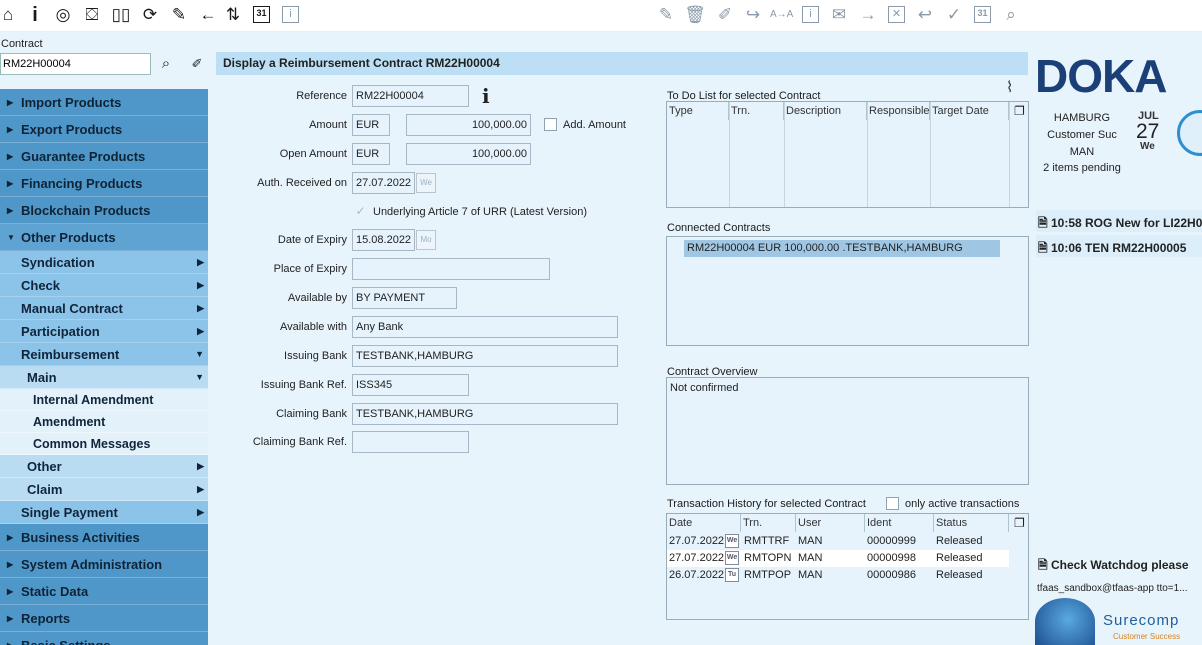  Describe the element at coordinates (756, 111) in the screenshot. I see `todo-col-trn: Trn.` at that location.